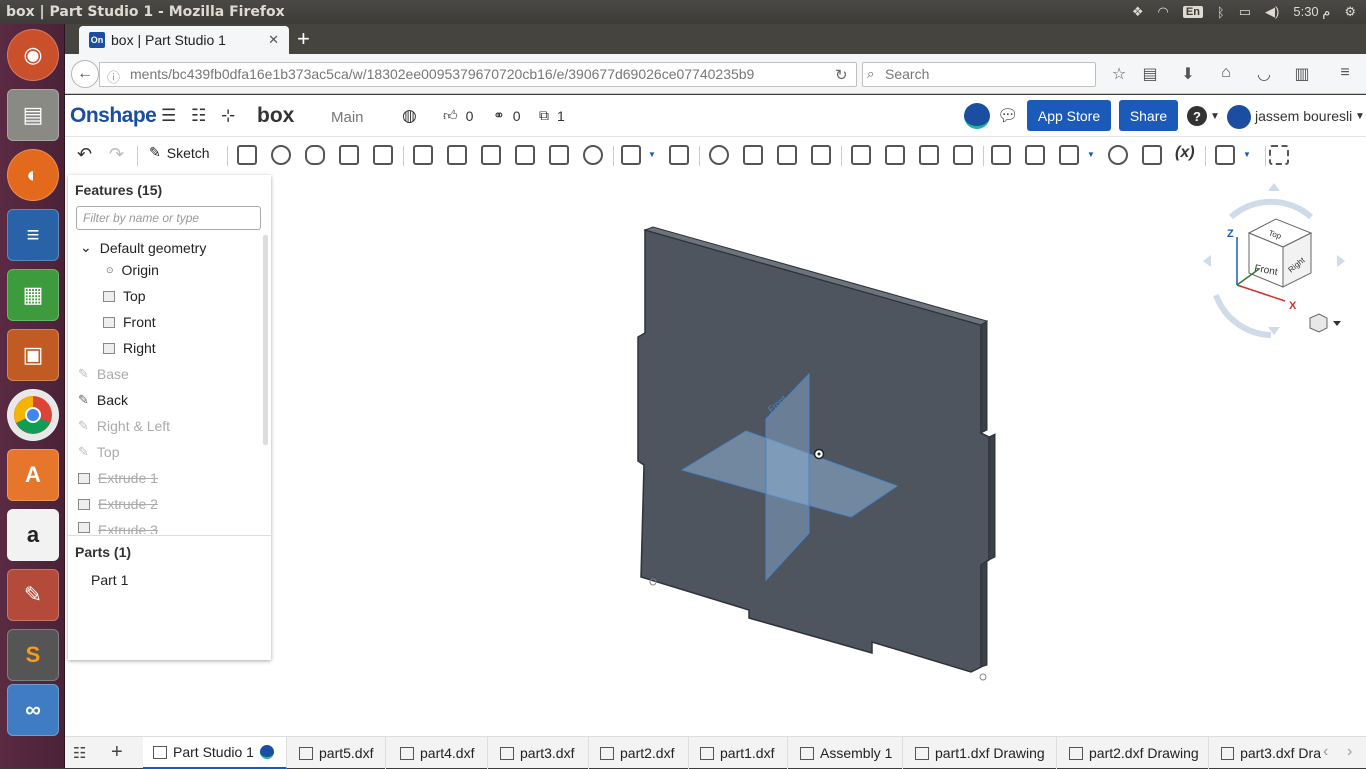 This screenshot has width=1366, height=769. What do you see at coordinates (1134, 753) in the screenshot?
I see `tab-part2-dxf-drawing: part2.dxf Drawing` at bounding box center [1134, 753].